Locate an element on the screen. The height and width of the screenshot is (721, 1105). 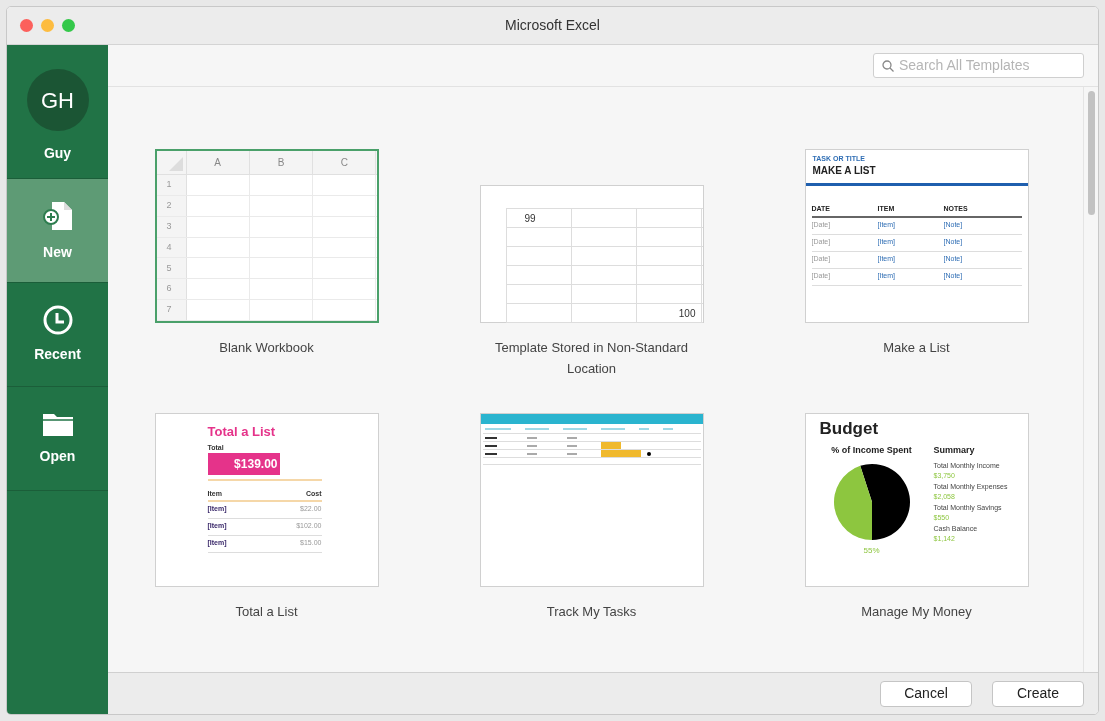
row-number: 4 is located at coordinates (171, 247).